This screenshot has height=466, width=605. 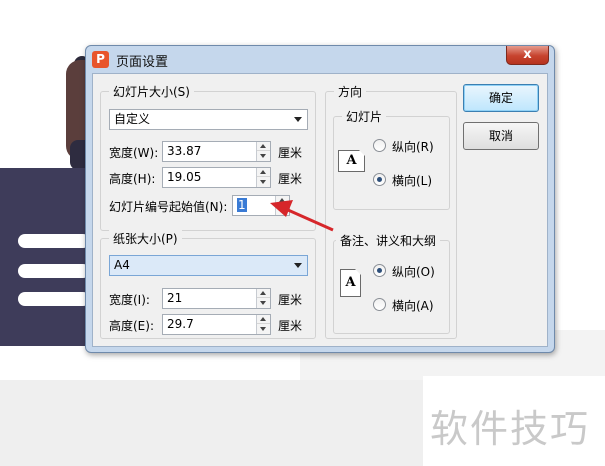 What do you see at coordinates (310, 220) in the screenshot?
I see `arrow-shaft` at bounding box center [310, 220].